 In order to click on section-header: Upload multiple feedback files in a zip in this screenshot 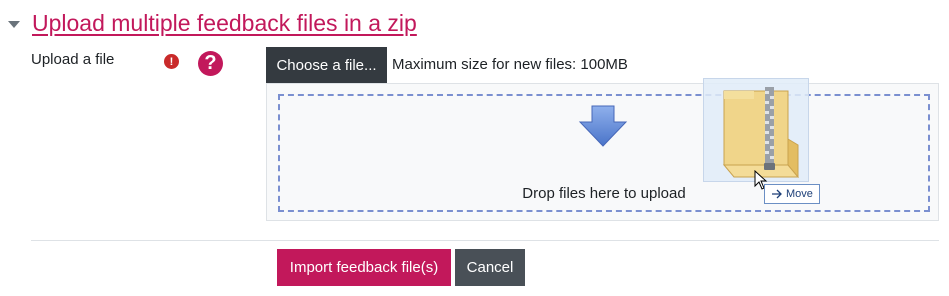, I will do `click(212, 23)`.